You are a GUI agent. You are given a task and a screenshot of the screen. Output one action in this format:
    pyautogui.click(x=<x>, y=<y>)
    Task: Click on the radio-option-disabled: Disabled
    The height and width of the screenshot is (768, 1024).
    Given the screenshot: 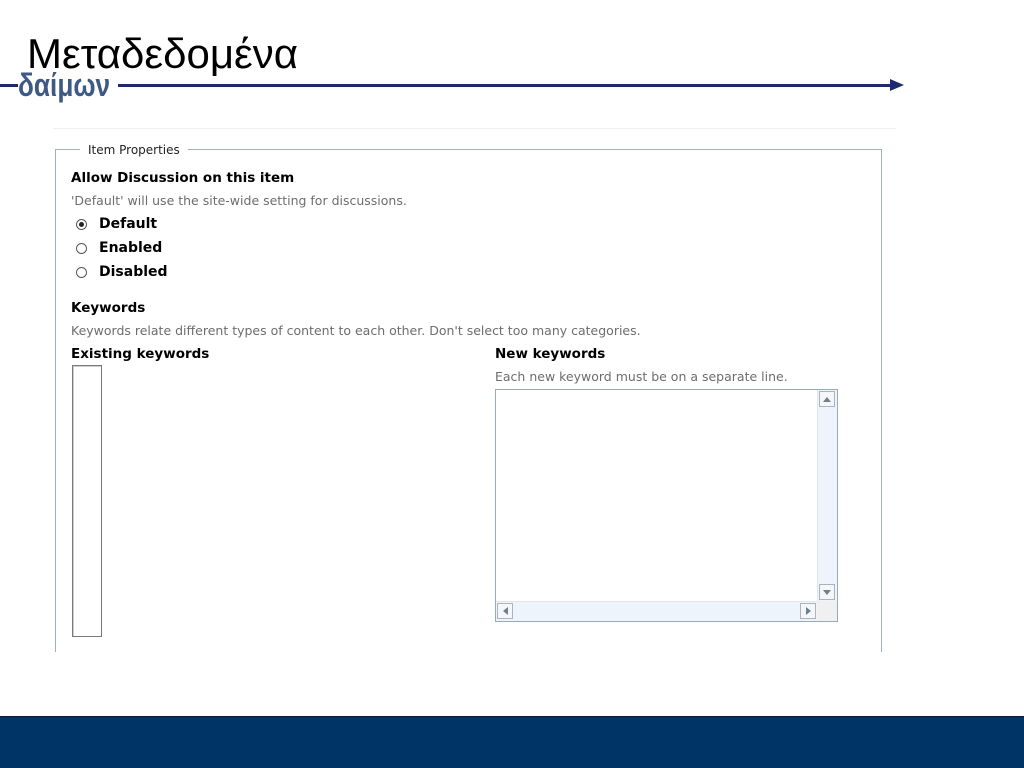 What is the action you would take?
    pyautogui.click(x=122, y=272)
    